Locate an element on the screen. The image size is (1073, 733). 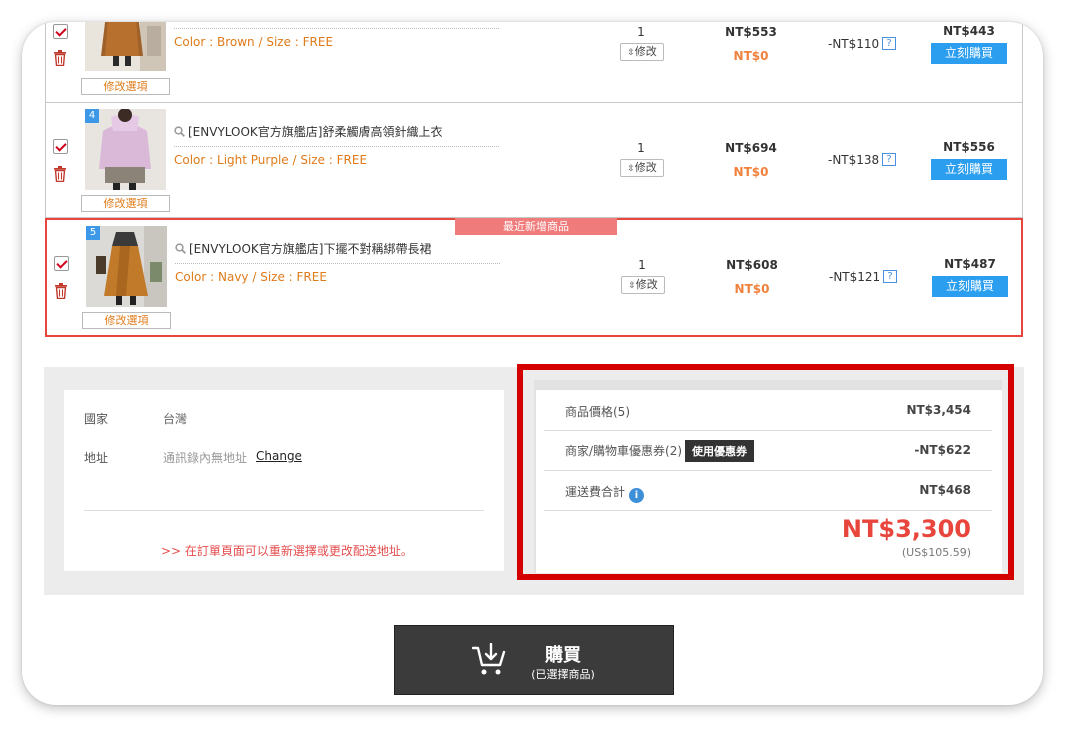
info-icon: i is located at coordinates (637, 495).